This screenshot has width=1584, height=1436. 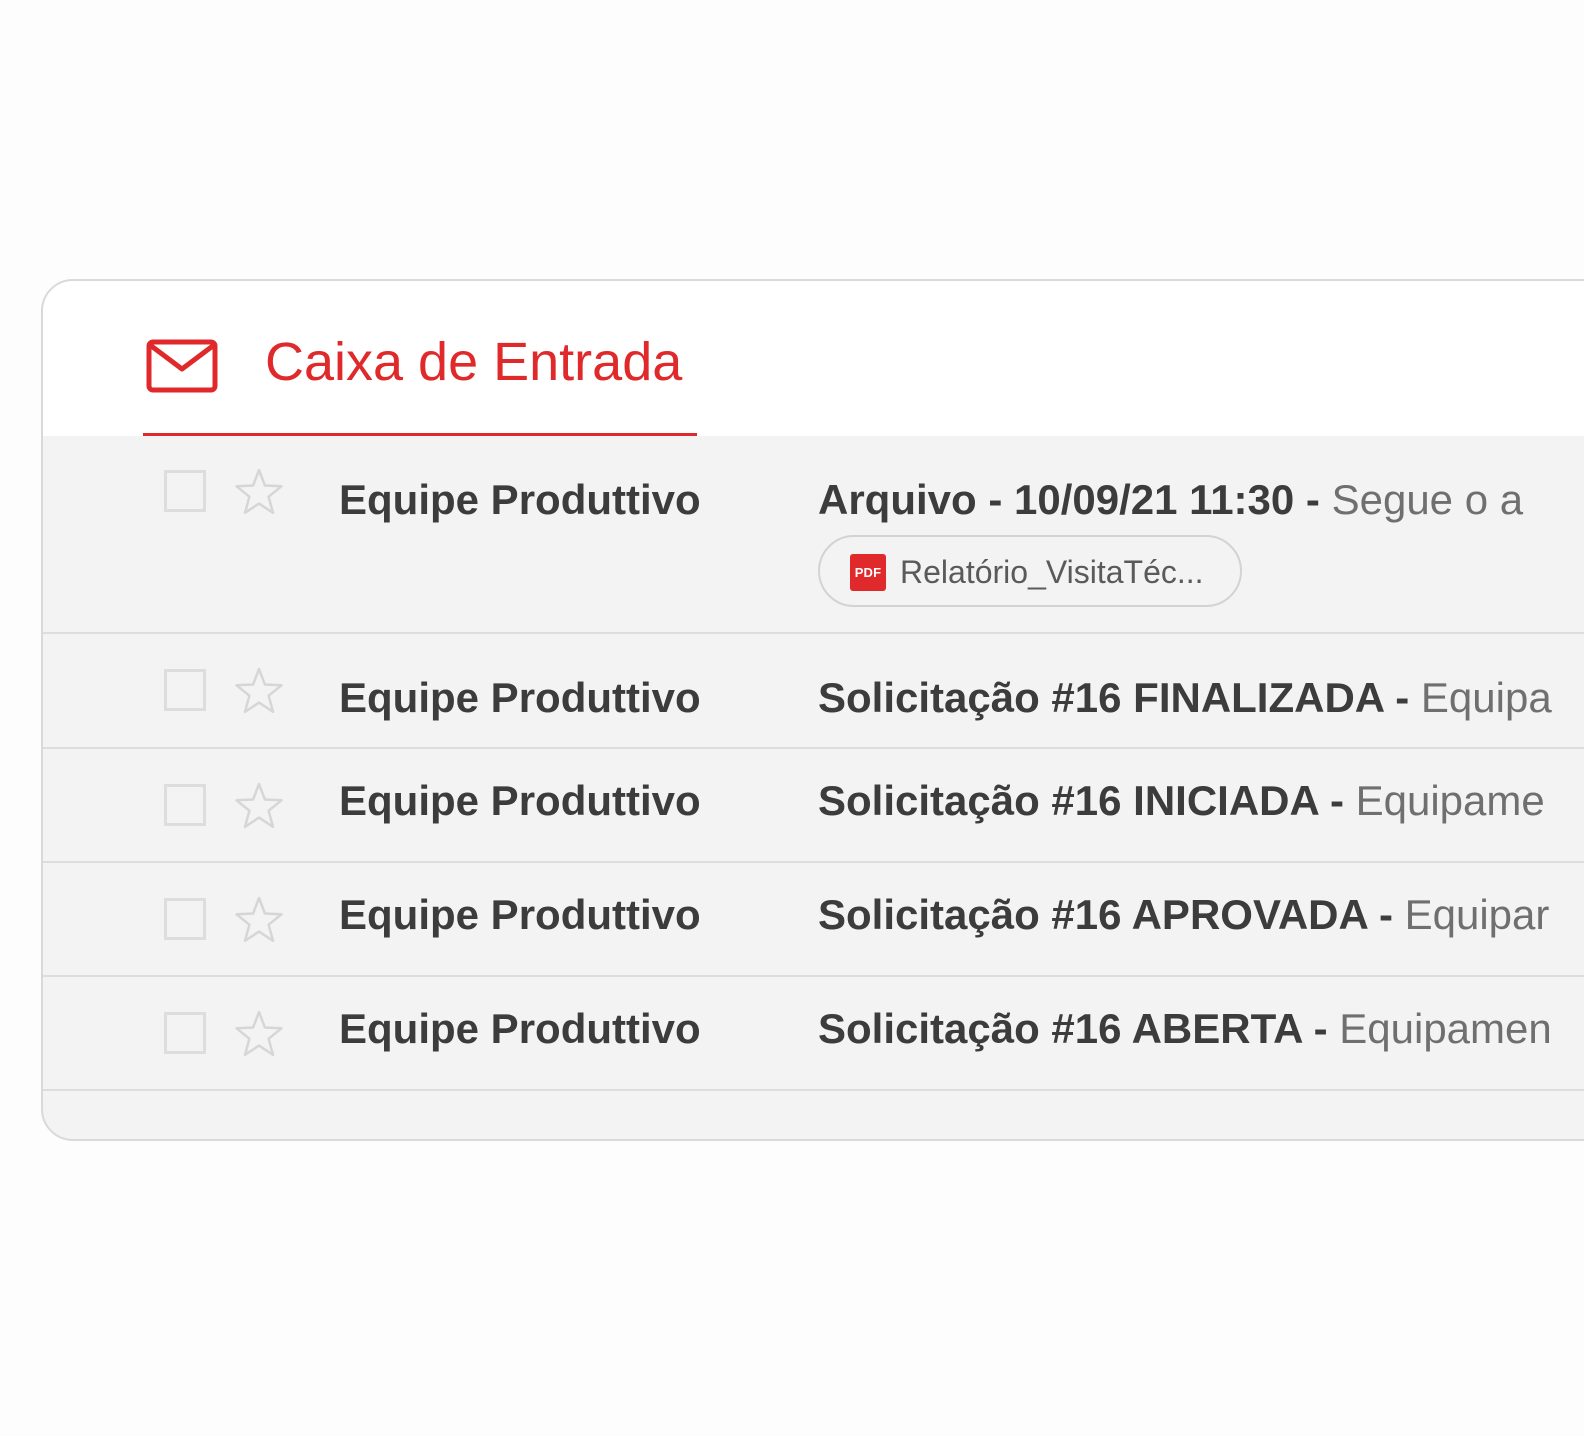 What do you see at coordinates (1427, 499) in the screenshot?
I see `email-snippet: Segue o a` at bounding box center [1427, 499].